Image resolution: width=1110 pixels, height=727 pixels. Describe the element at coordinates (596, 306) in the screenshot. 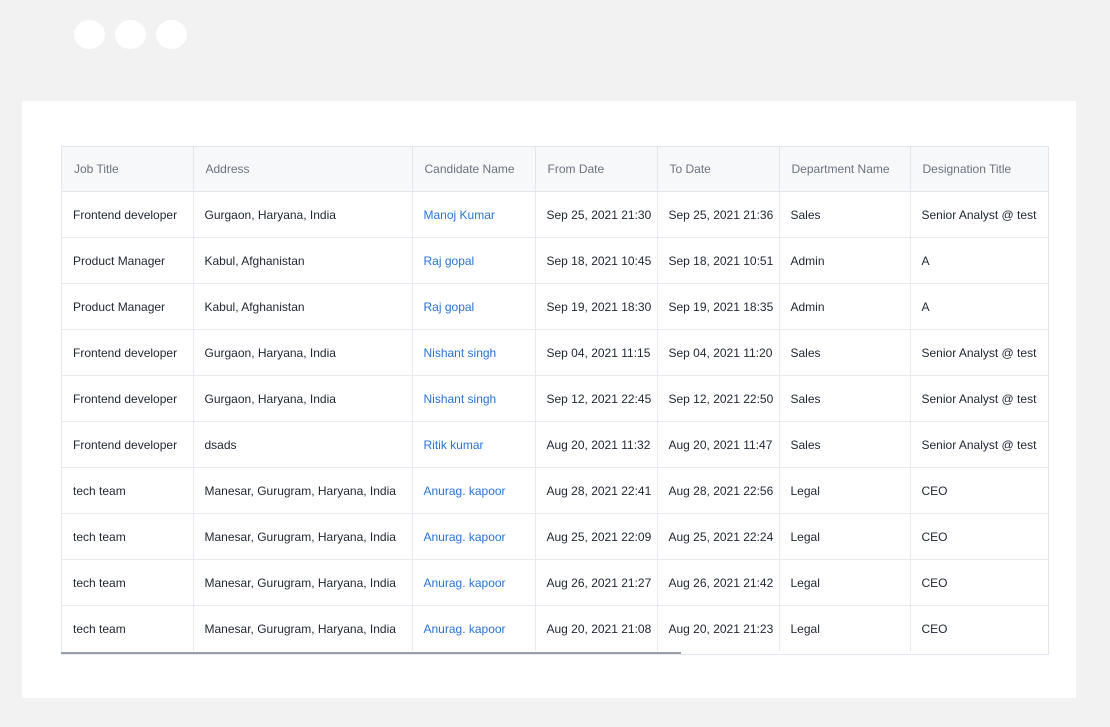

I see `from-date-cell: Sep 19, 2021 18:30` at that location.